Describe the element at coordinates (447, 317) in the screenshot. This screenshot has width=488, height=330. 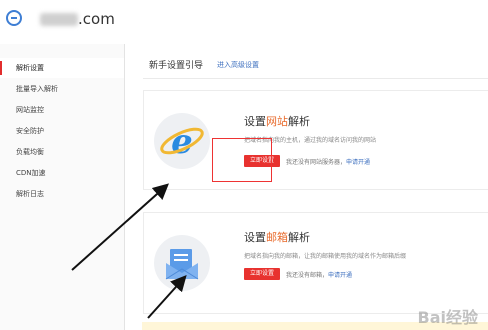
I see `watermark: Bai经验` at that location.